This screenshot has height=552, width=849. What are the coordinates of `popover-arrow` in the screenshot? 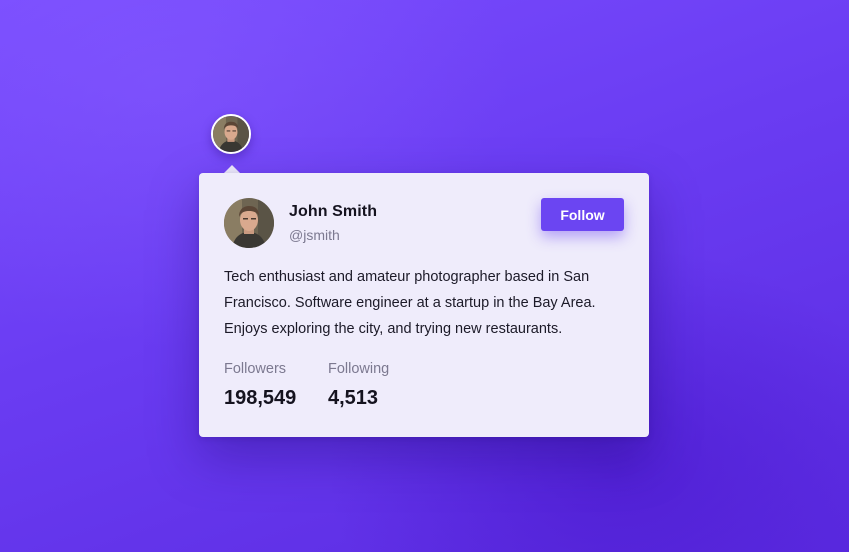 It's located at (232, 169).